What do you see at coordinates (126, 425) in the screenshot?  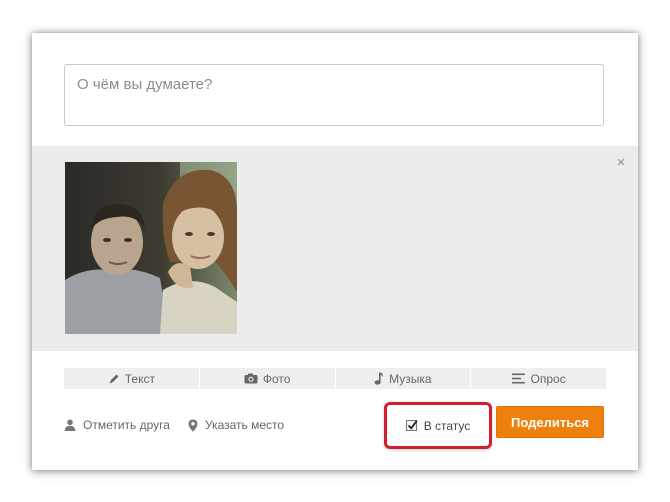 I see `tag-friend-label: Отметить друга` at bounding box center [126, 425].